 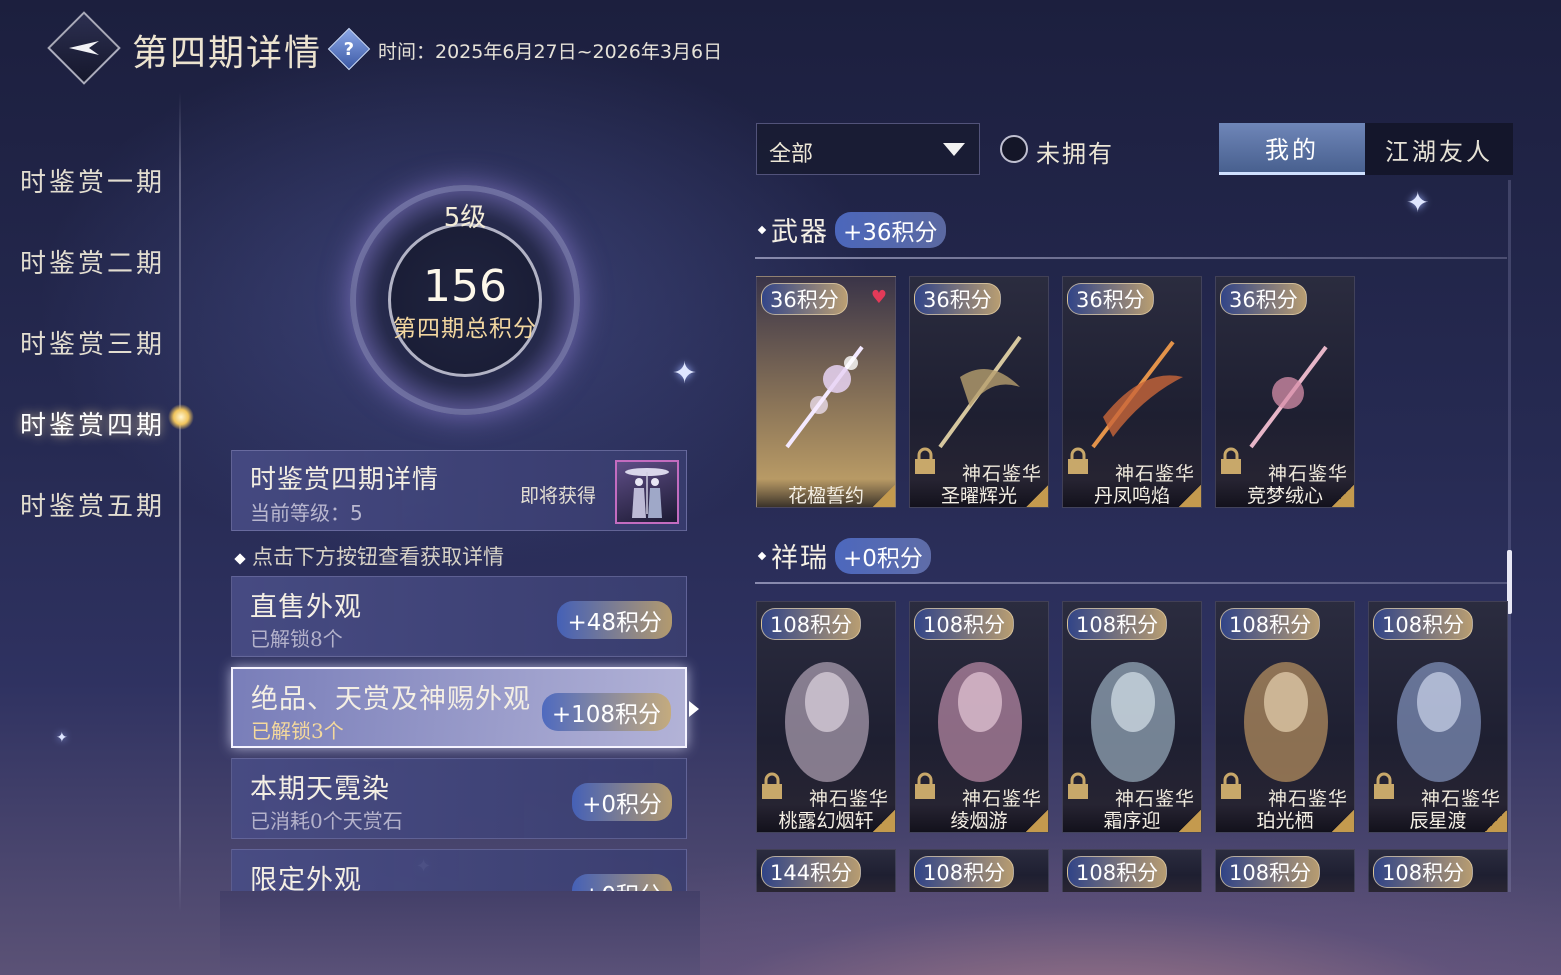 I want to click on chevron-down-icon, so click(x=954, y=149).